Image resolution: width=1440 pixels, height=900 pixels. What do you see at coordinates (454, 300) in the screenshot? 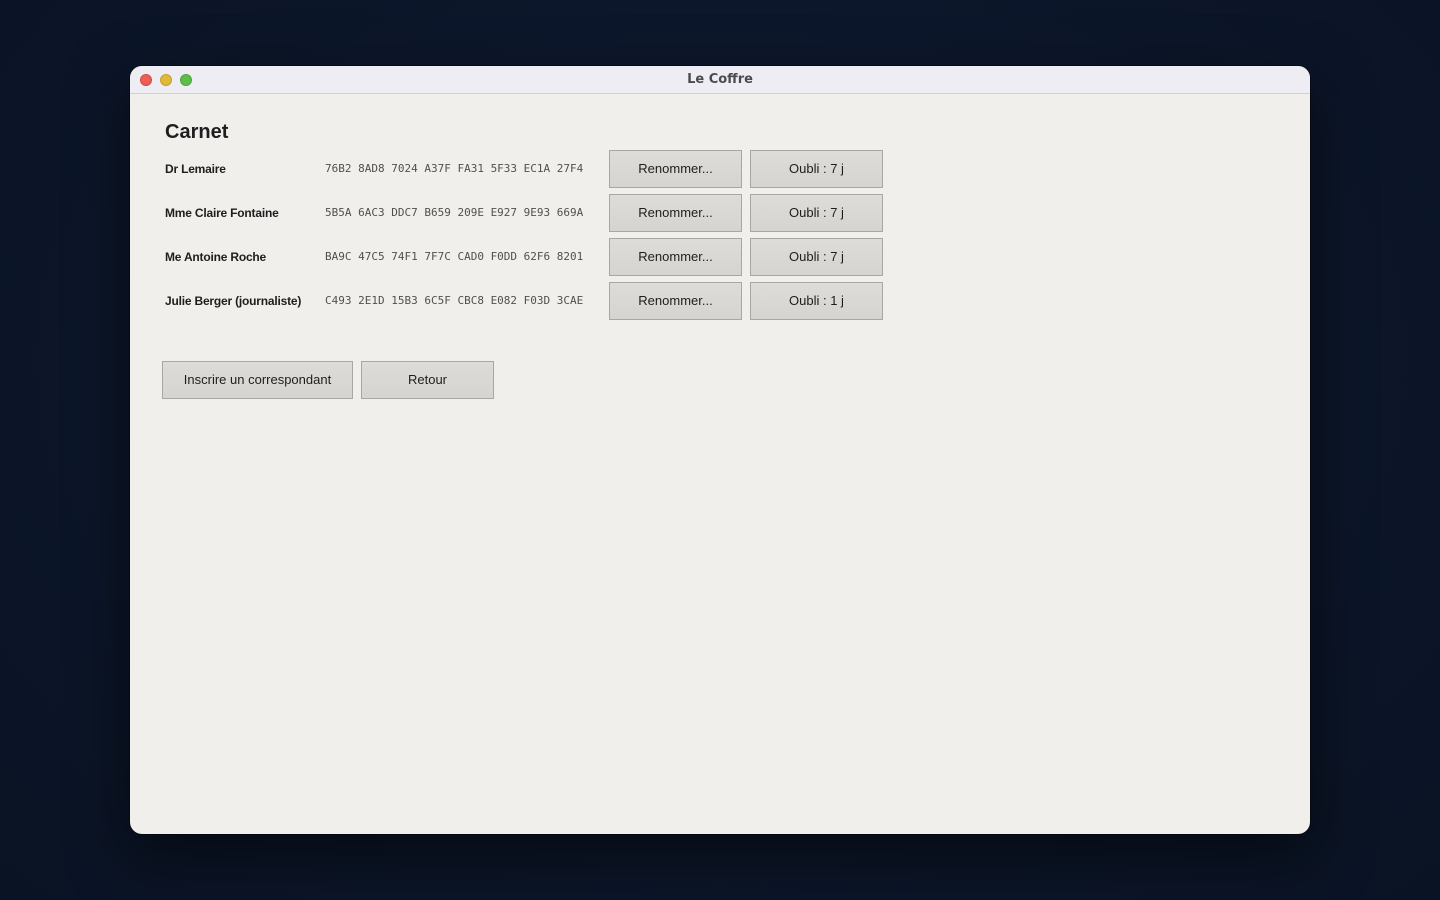
I see `contact-fingerprint: C493 2E1D 15B3 6C5F CBC8 E082 F03D 3CAE` at bounding box center [454, 300].